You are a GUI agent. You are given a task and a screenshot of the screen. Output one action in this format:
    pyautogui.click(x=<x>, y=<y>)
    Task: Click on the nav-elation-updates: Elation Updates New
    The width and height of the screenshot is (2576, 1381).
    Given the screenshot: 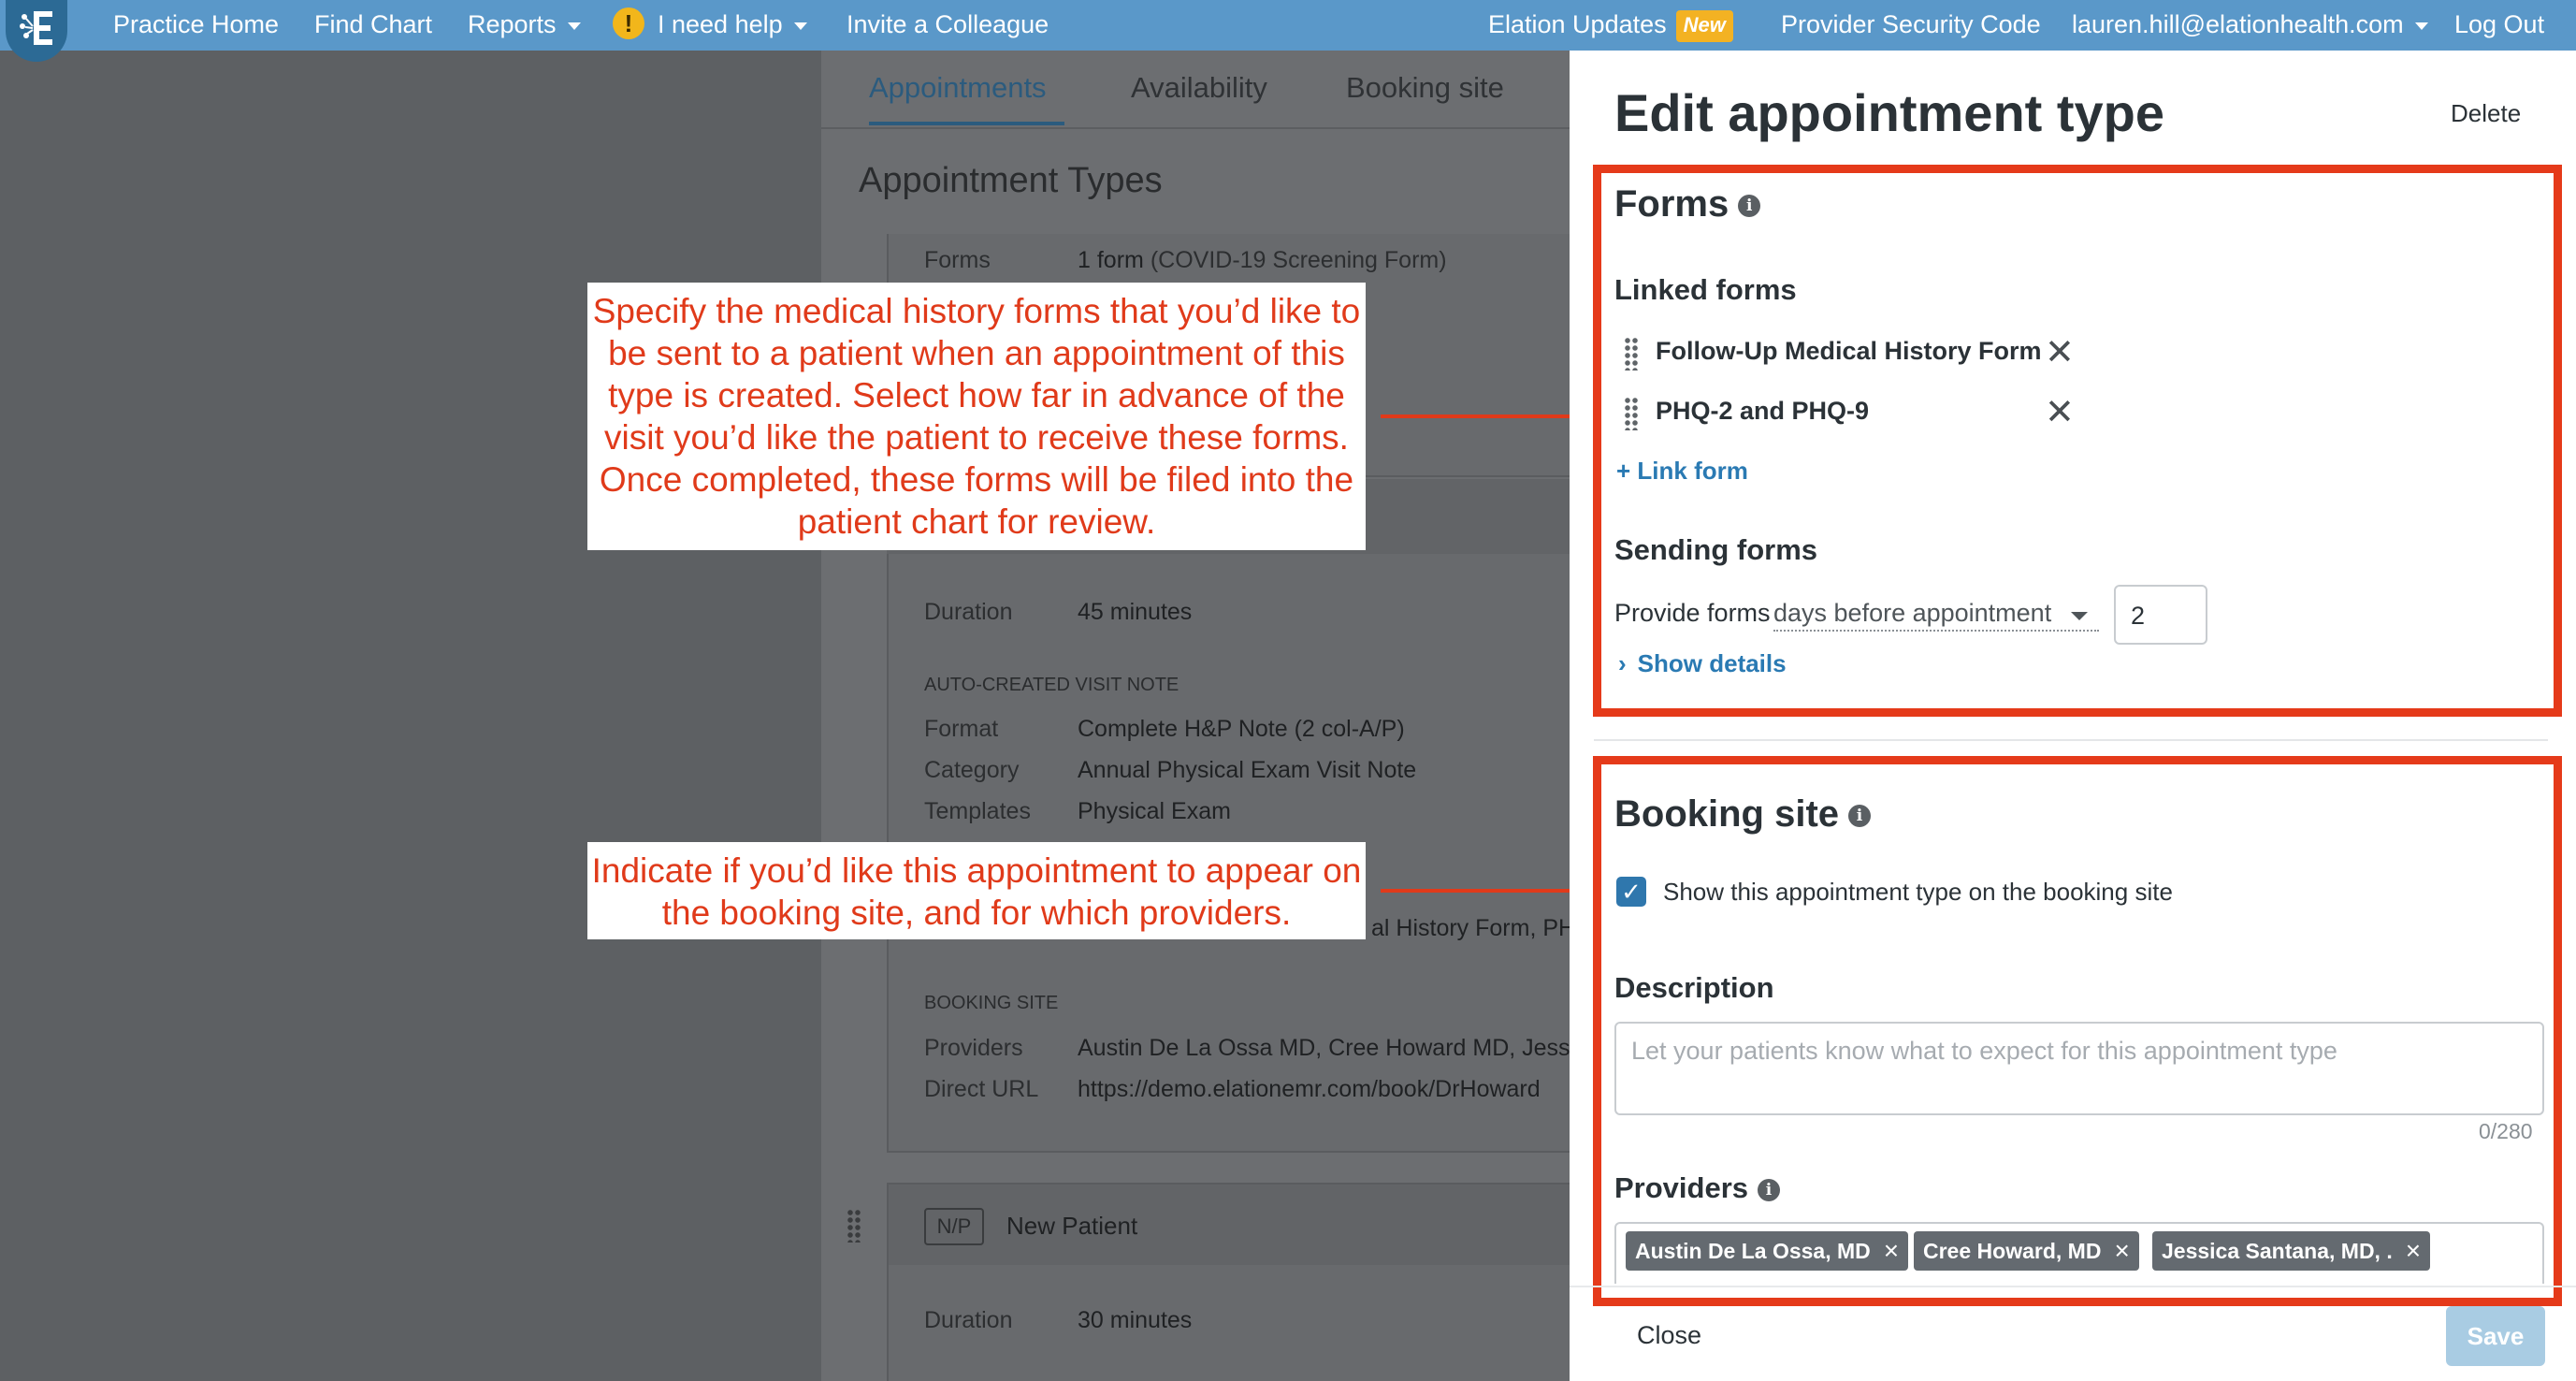 What is the action you would take?
    pyautogui.click(x=1610, y=25)
    